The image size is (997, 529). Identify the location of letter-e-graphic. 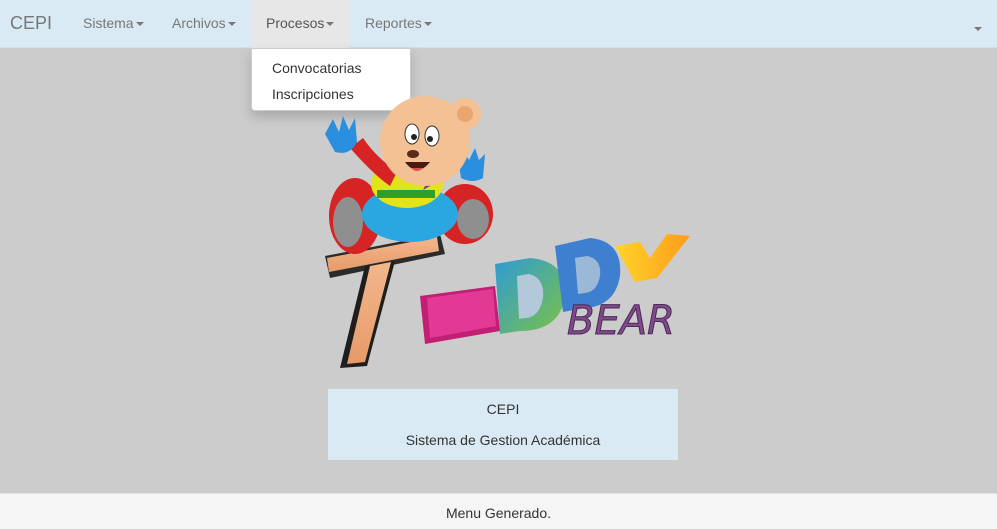
(460, 315).